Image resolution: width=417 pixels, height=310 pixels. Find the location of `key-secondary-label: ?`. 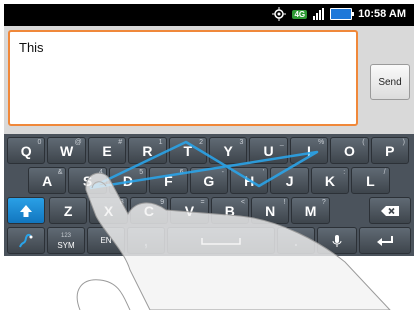

key-secondary-label: ? is located at coordinates (323, 202).